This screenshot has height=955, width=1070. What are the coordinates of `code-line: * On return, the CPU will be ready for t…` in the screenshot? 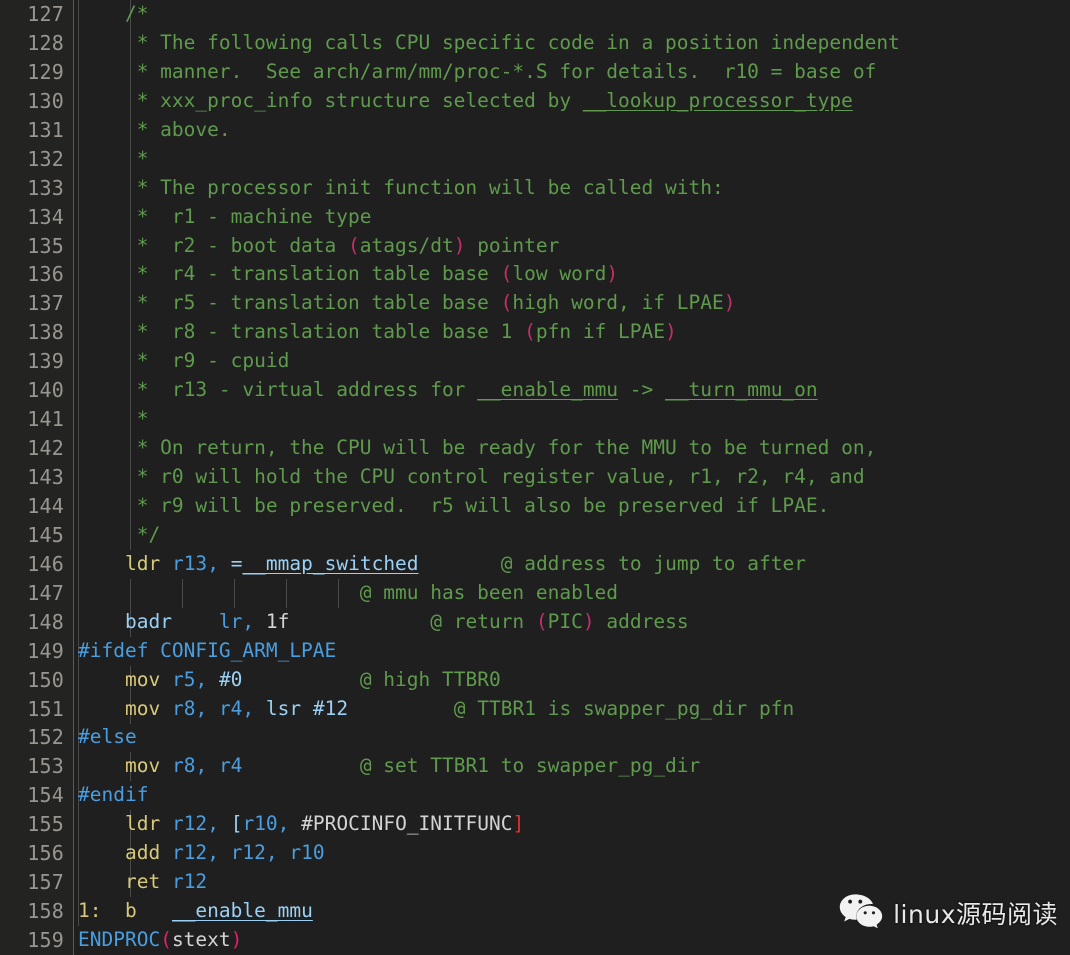 It's located at (572, 448).